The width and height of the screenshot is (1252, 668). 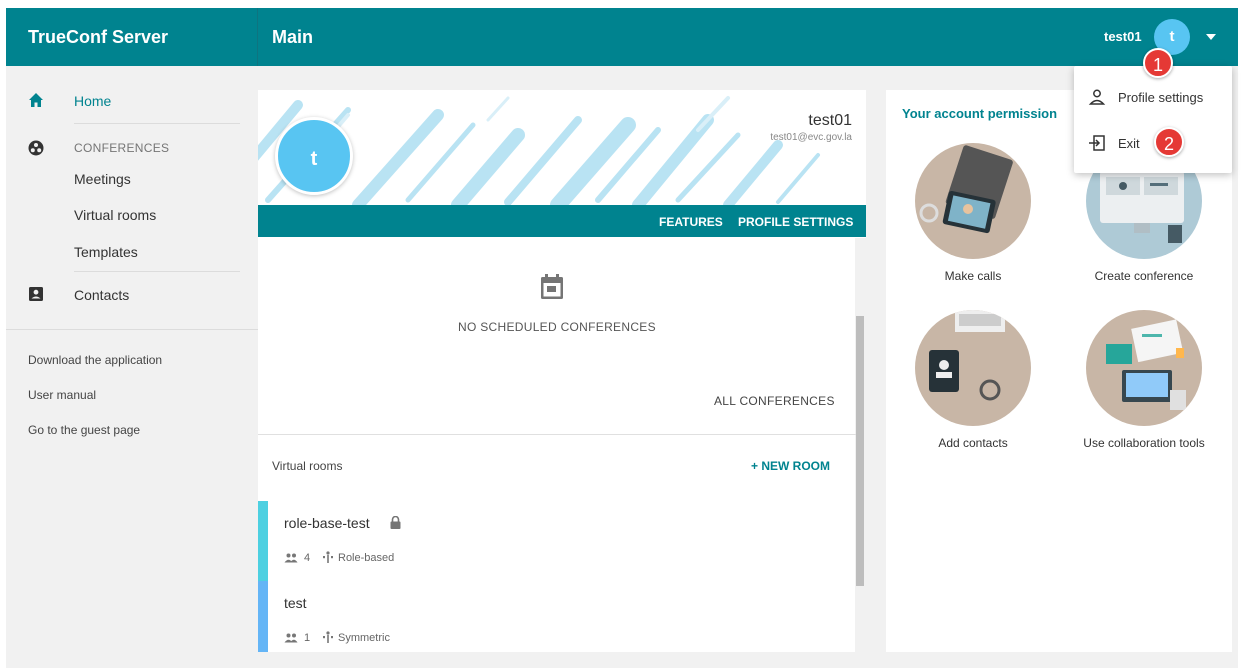 I want to click on sidebar-conferences-header: CONFERENCES, so click(x=122, y=148).